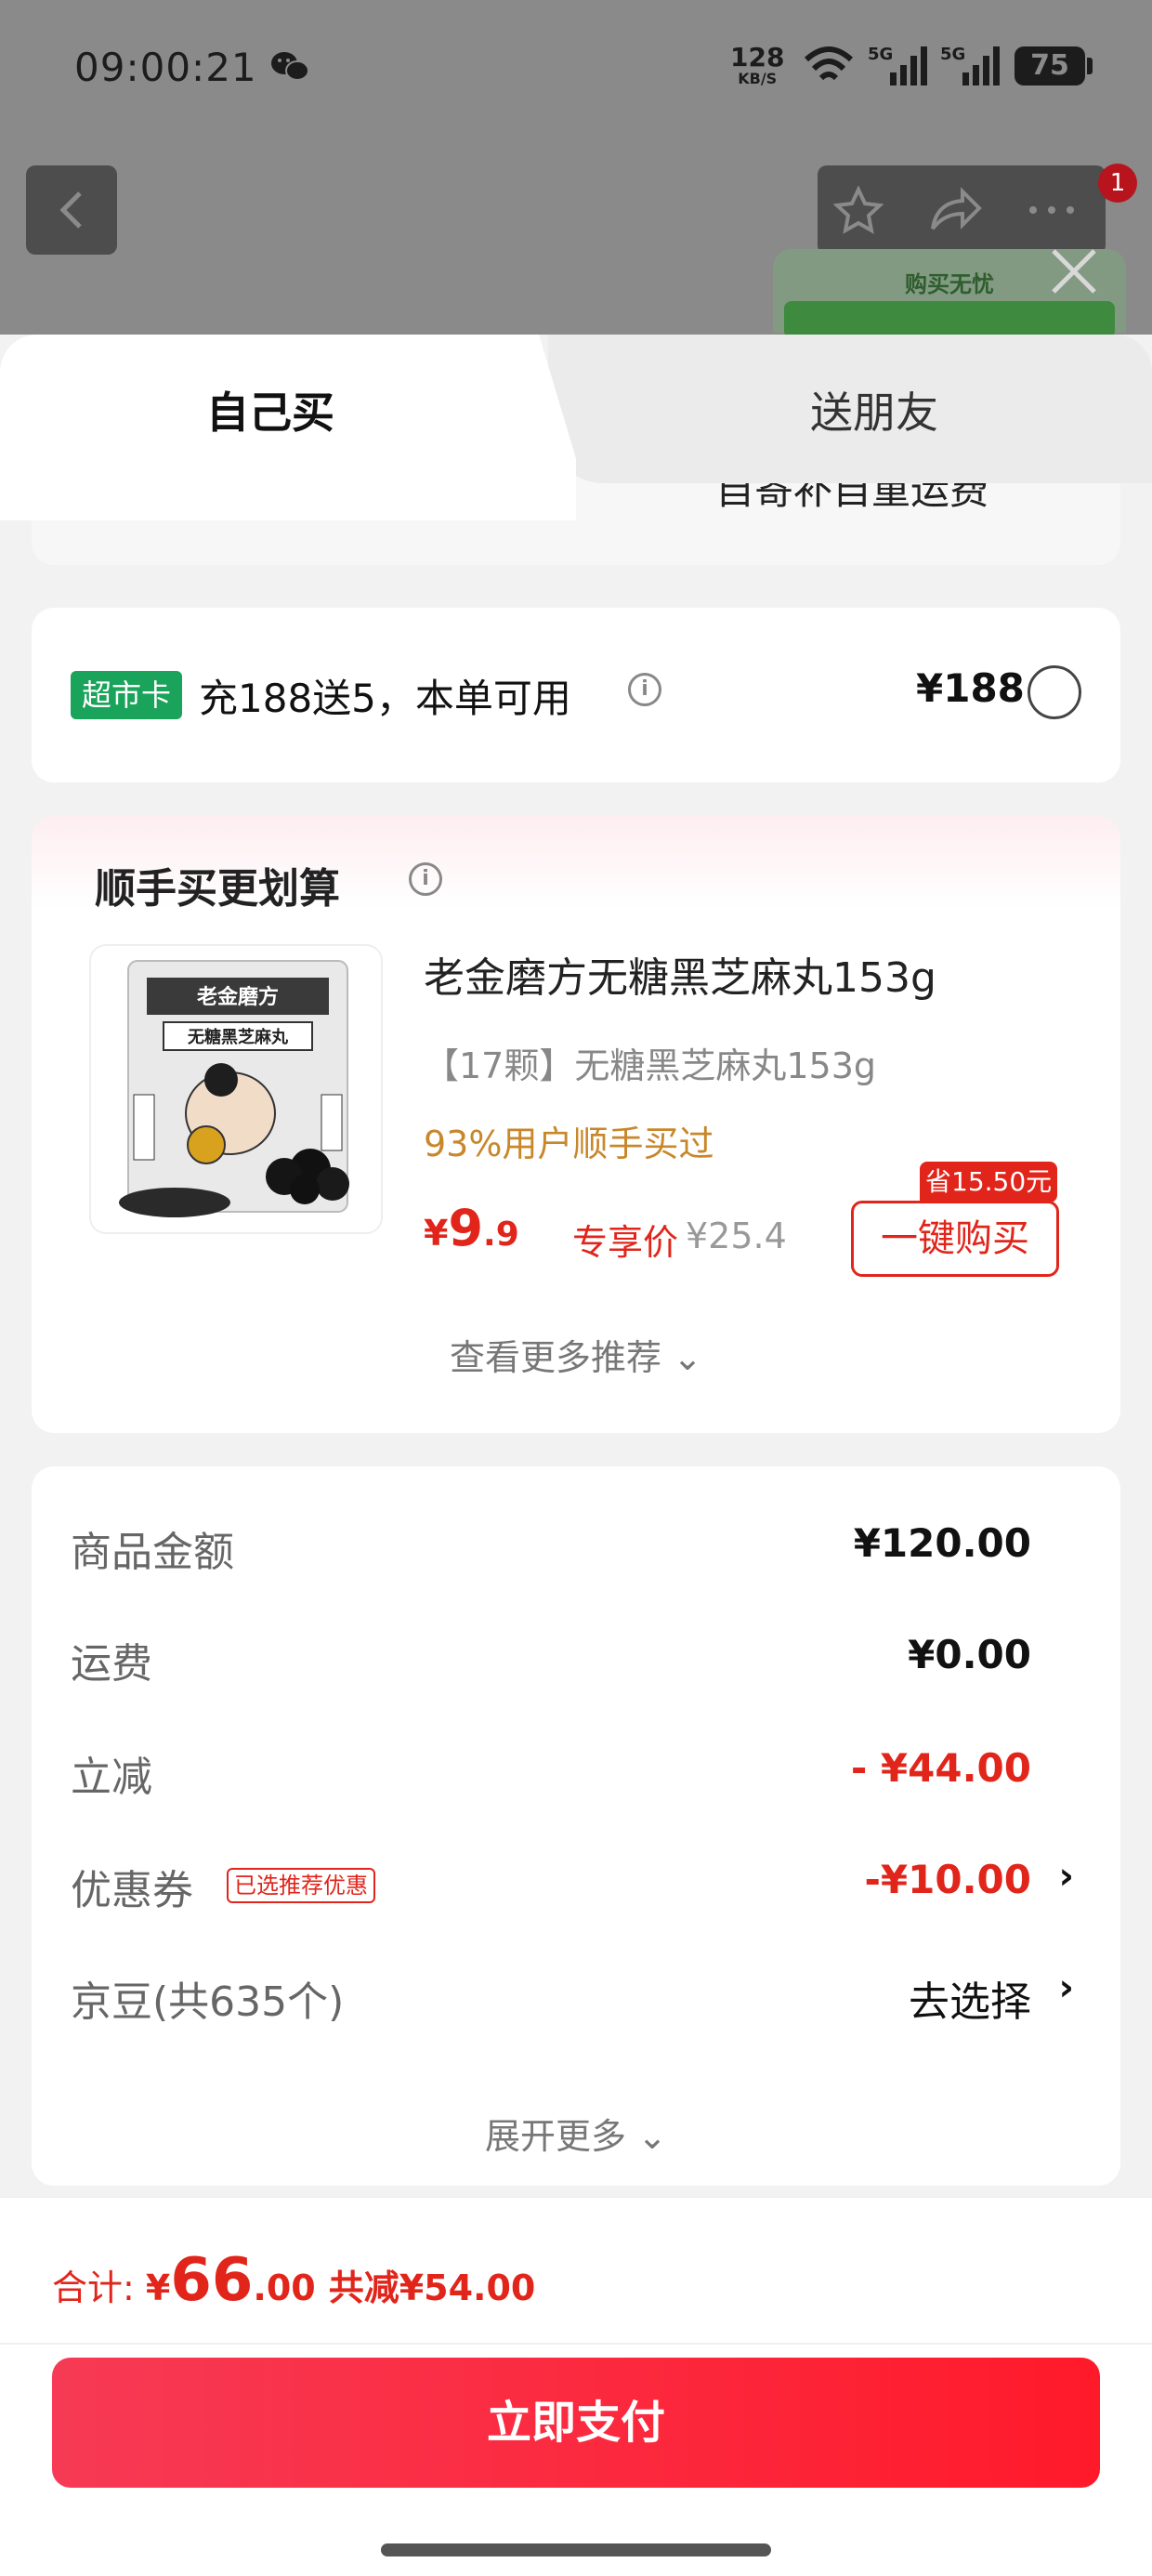 The height and width of the screenshot is (2576, 1152). Describe the element at coordinates (1054, 692) in the screenshot. I see `supermarket-radio` at that location.